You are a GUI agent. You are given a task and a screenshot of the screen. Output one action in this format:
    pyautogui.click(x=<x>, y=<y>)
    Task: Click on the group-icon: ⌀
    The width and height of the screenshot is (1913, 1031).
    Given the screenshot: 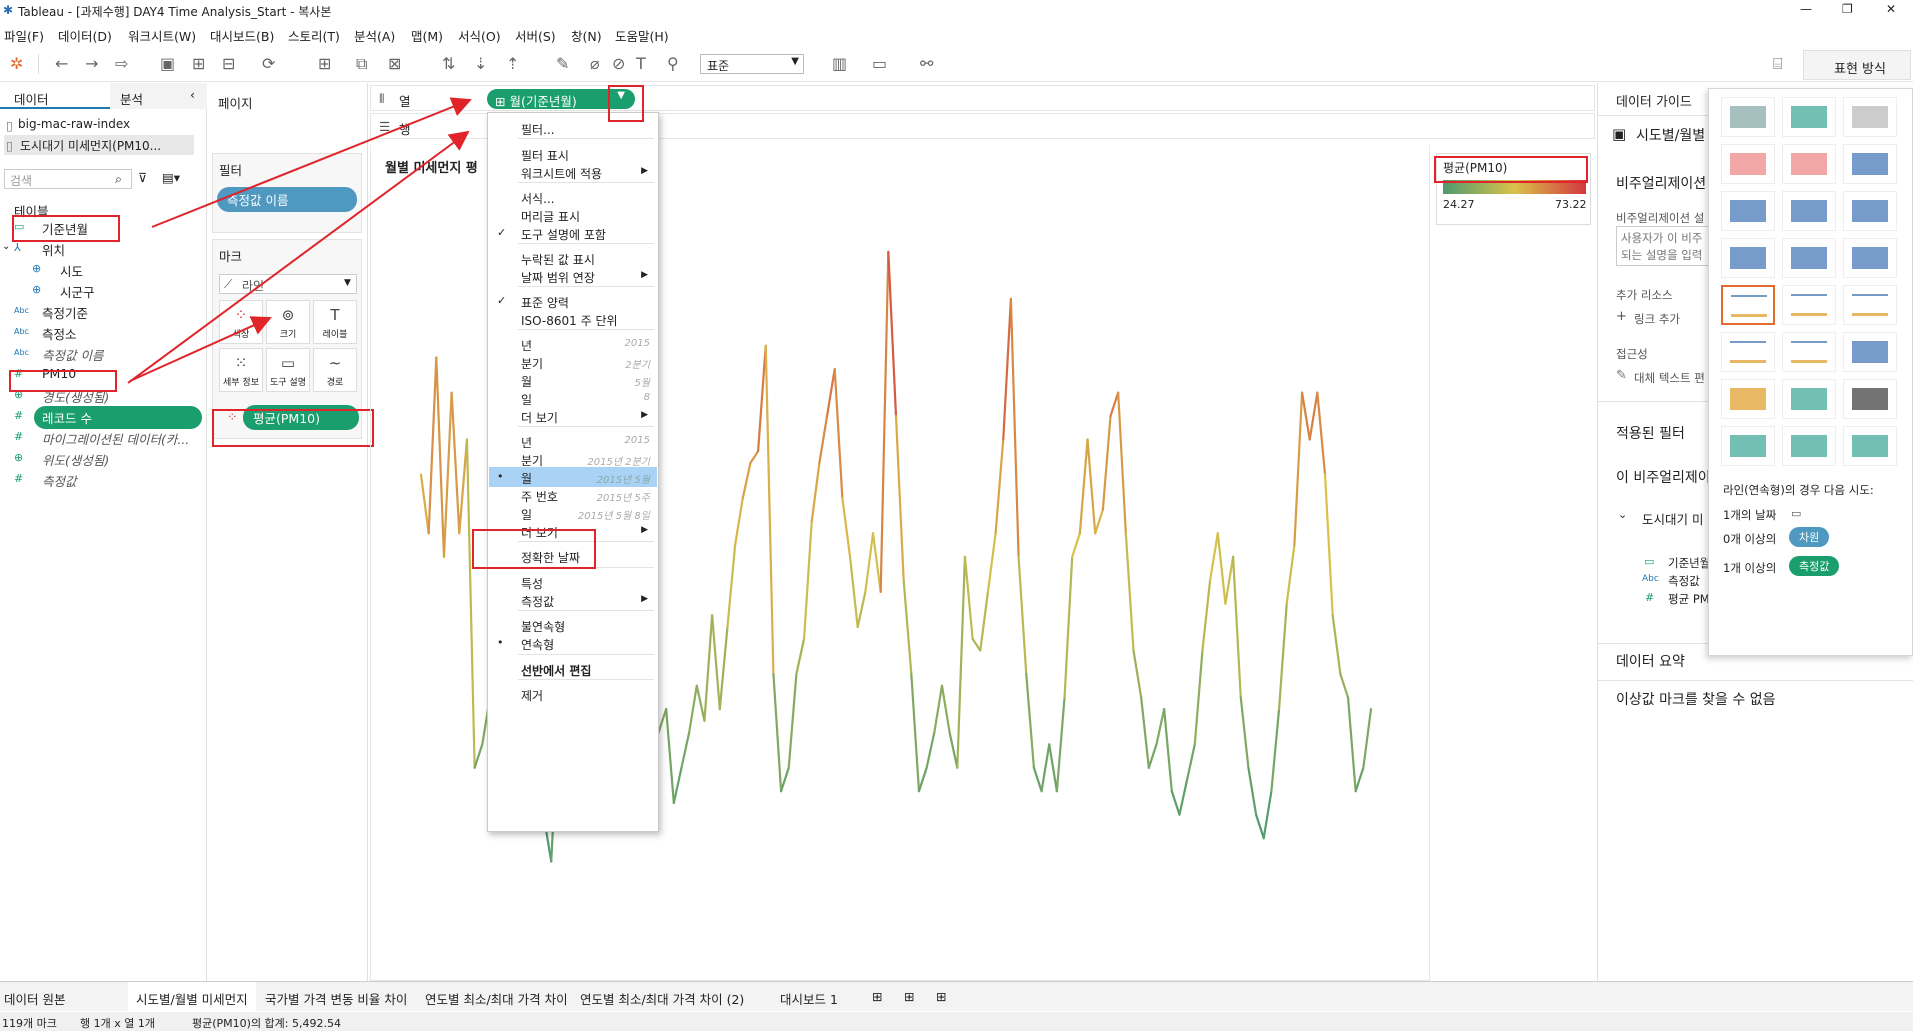 What is the action you would take?
    pyautogui.click(x=595, y=63)
    